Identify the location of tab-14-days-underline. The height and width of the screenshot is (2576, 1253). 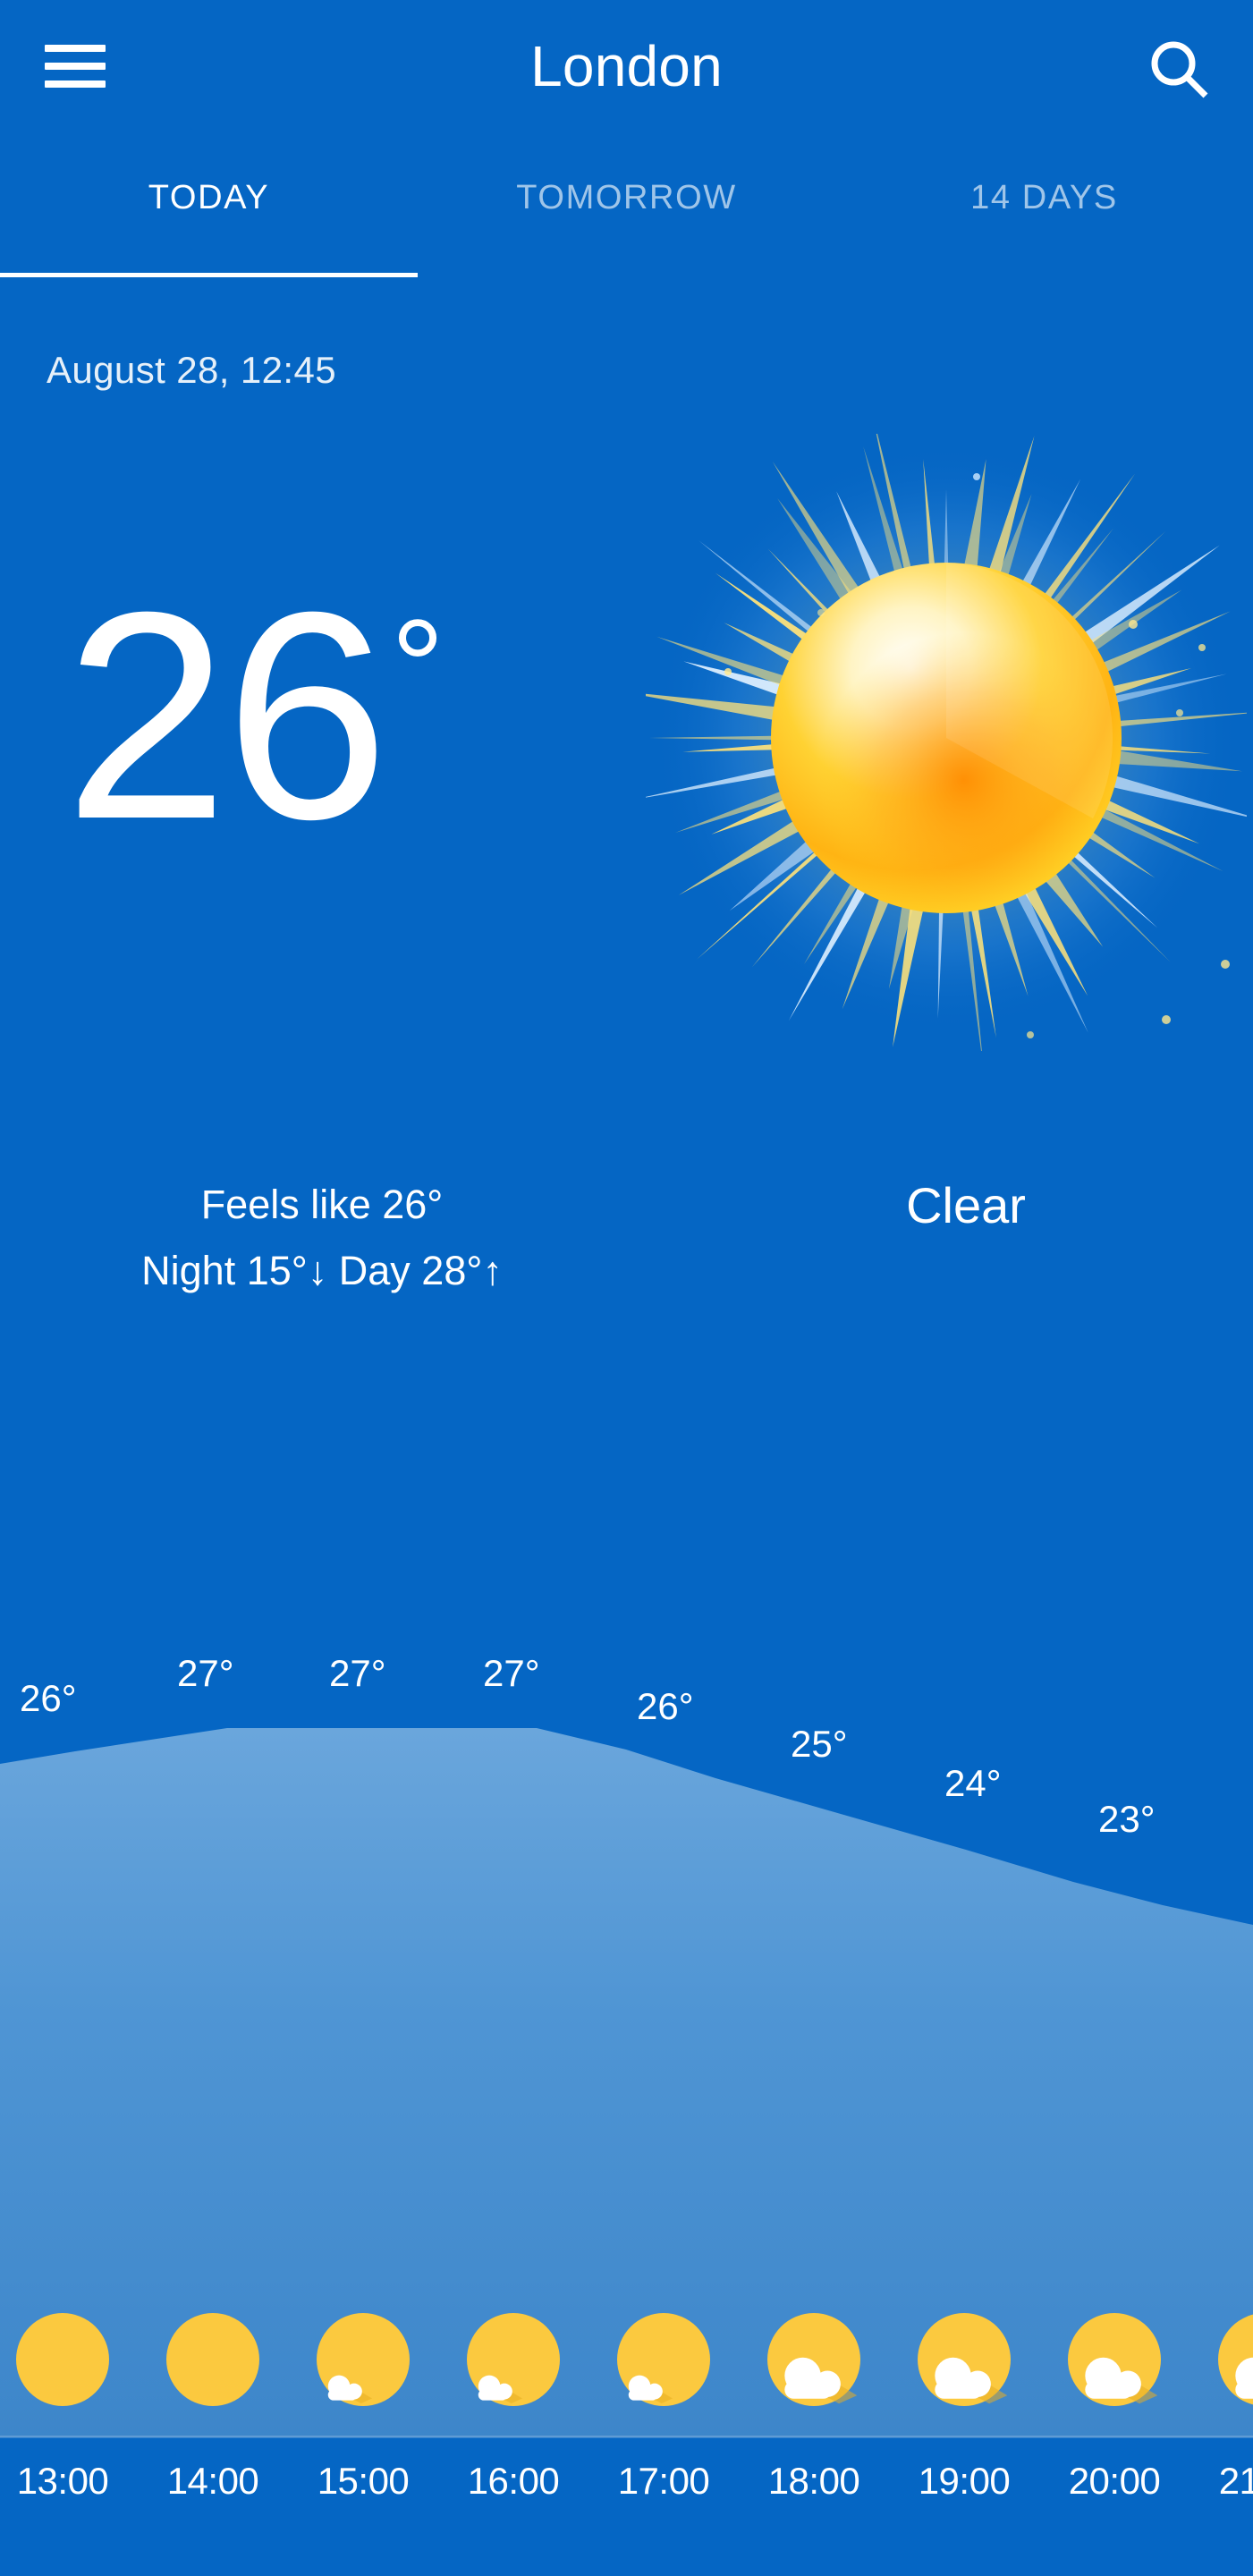
(1044, 275).